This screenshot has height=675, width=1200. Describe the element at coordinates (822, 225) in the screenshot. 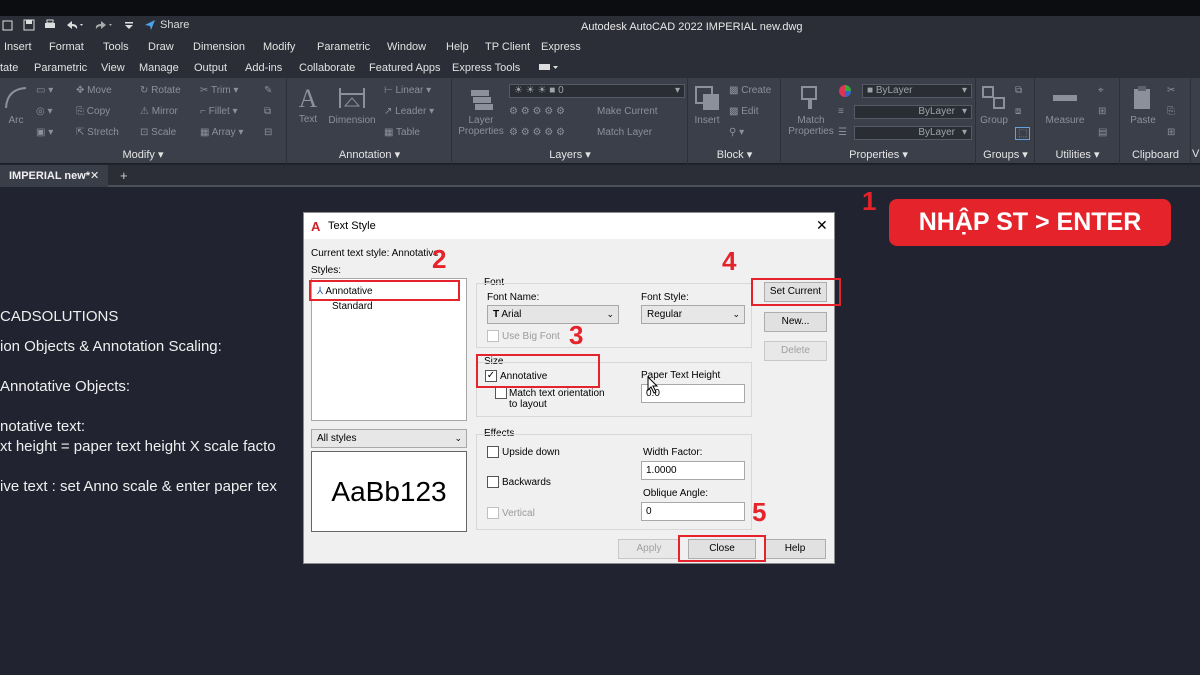

I see `close-icon: ✕` at that location.